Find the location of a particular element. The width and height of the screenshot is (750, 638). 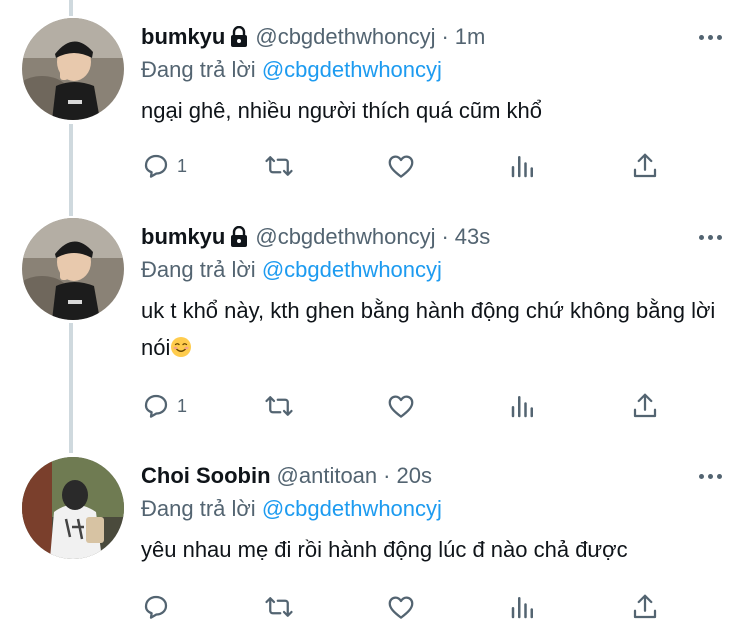

tweet-header: bumkyu @cbgdethwhoncyj · 1m is located at coordinates (313, 37).